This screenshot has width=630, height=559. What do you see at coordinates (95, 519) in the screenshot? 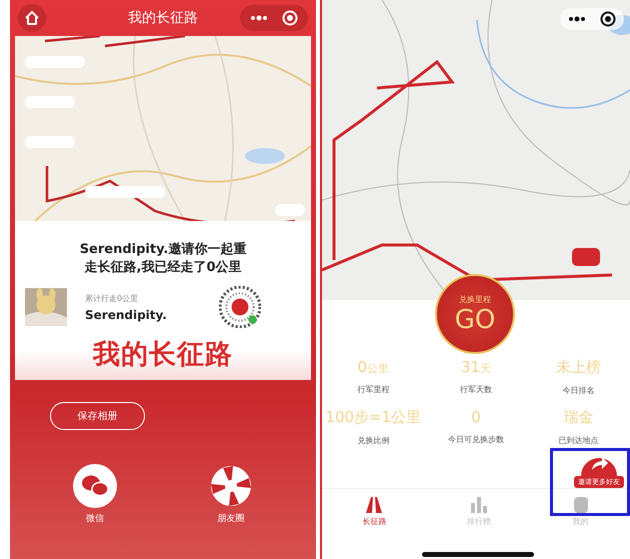
I see `share-target-label: 微信` at bounding box center [95, 519].